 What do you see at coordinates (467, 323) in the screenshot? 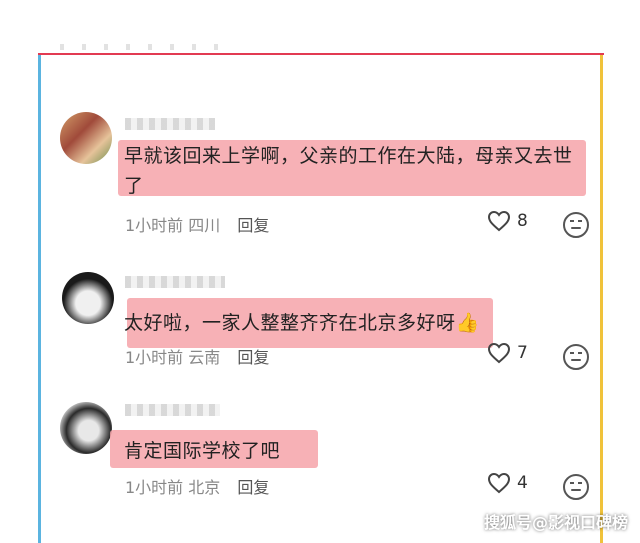
I see `thumbs-up-icon: 👍` at bounding box center [467, 323].